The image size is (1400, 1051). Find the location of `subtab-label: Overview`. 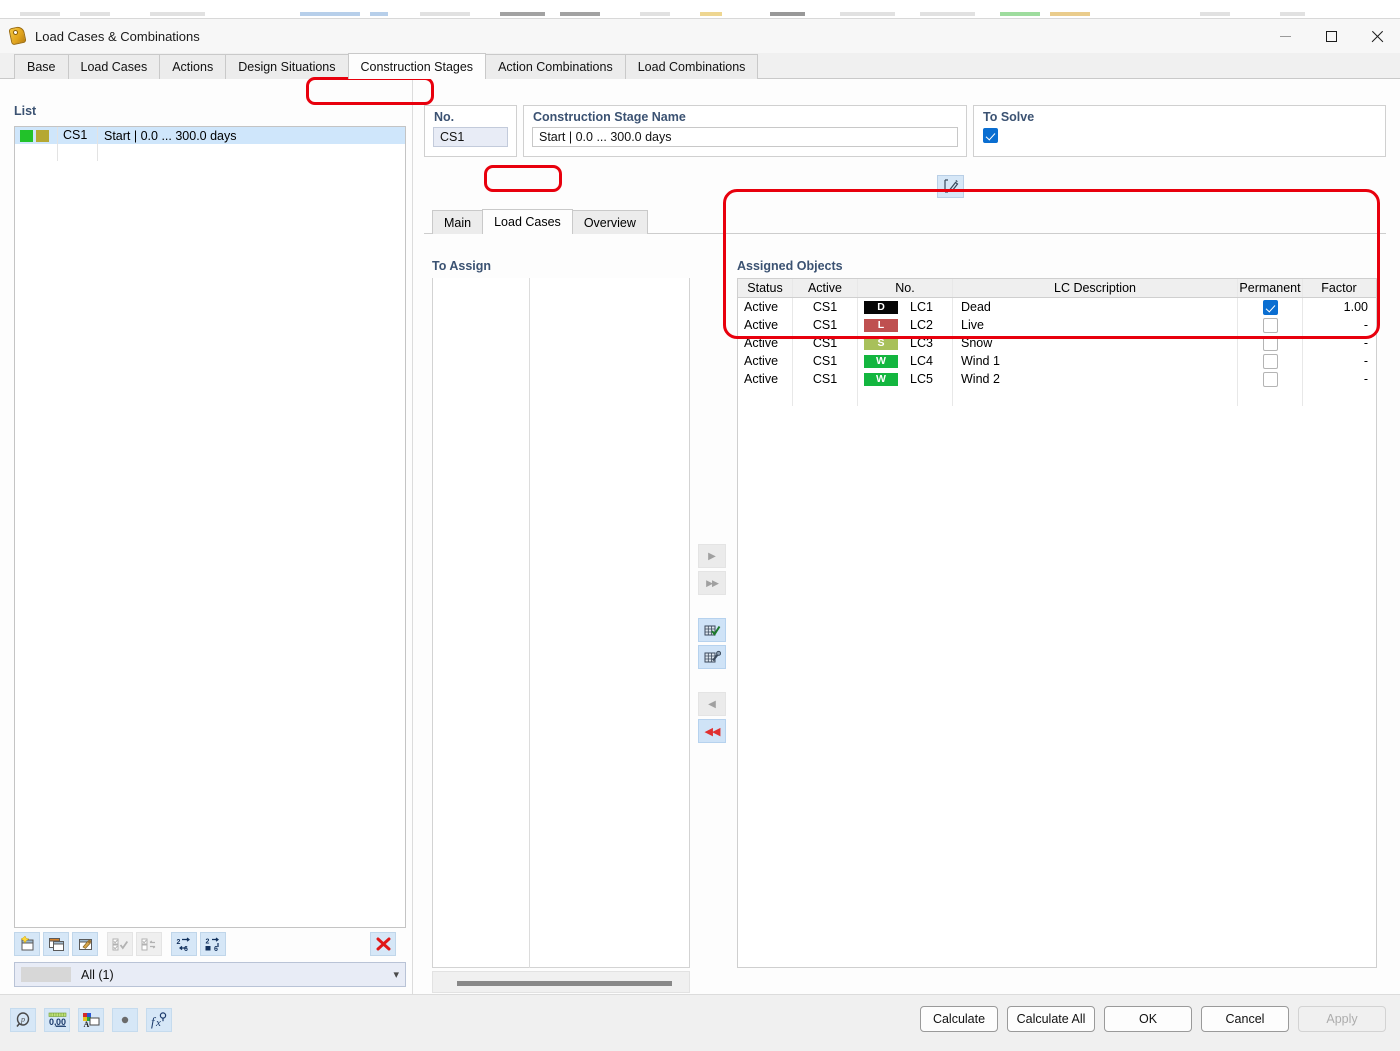

subtab-label: Overview is located at coordinates (609, 222).